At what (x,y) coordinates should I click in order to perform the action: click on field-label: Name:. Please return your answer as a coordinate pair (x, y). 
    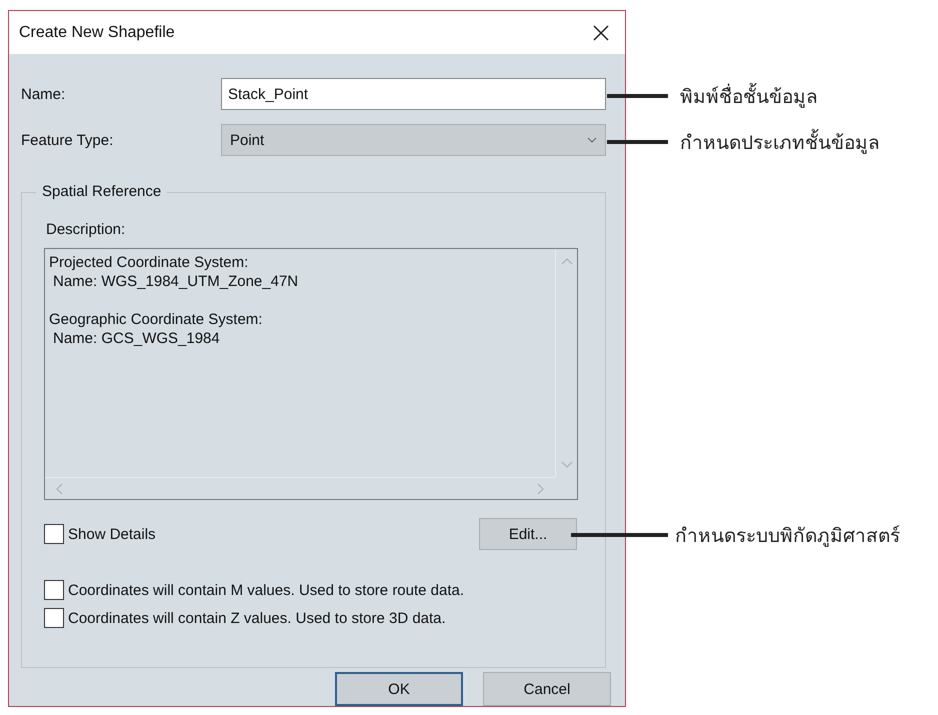
    Looking at the image, I should click on (43, 94).